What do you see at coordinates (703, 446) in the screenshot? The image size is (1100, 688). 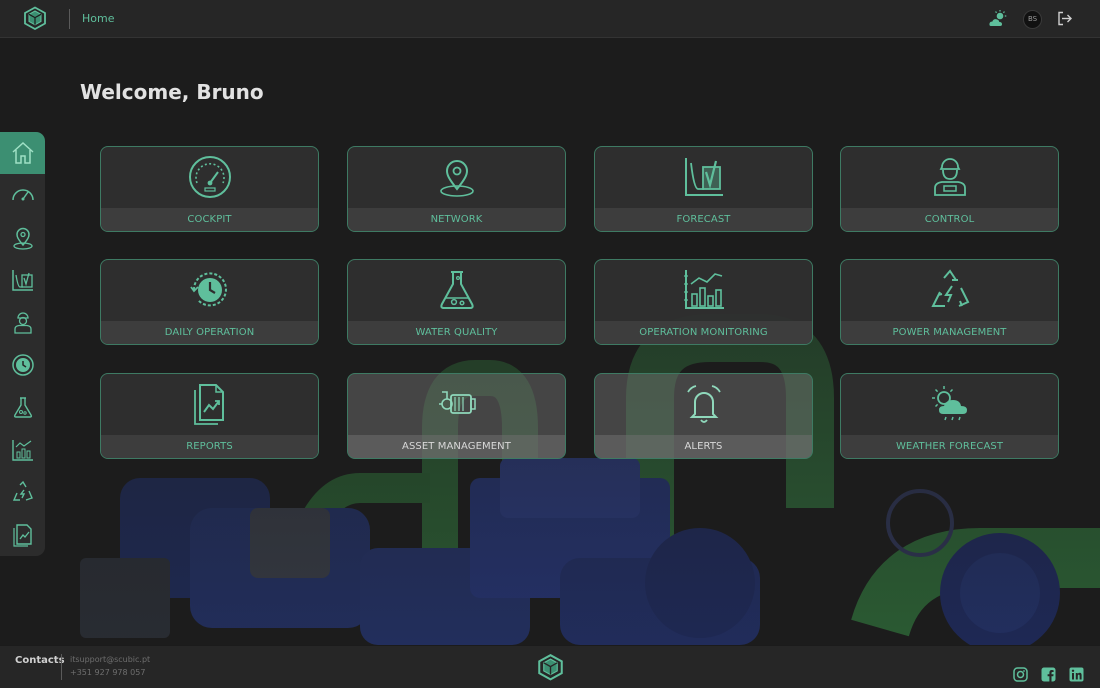 I see `card-label: ALERTS` at bounding box center [703, 446].